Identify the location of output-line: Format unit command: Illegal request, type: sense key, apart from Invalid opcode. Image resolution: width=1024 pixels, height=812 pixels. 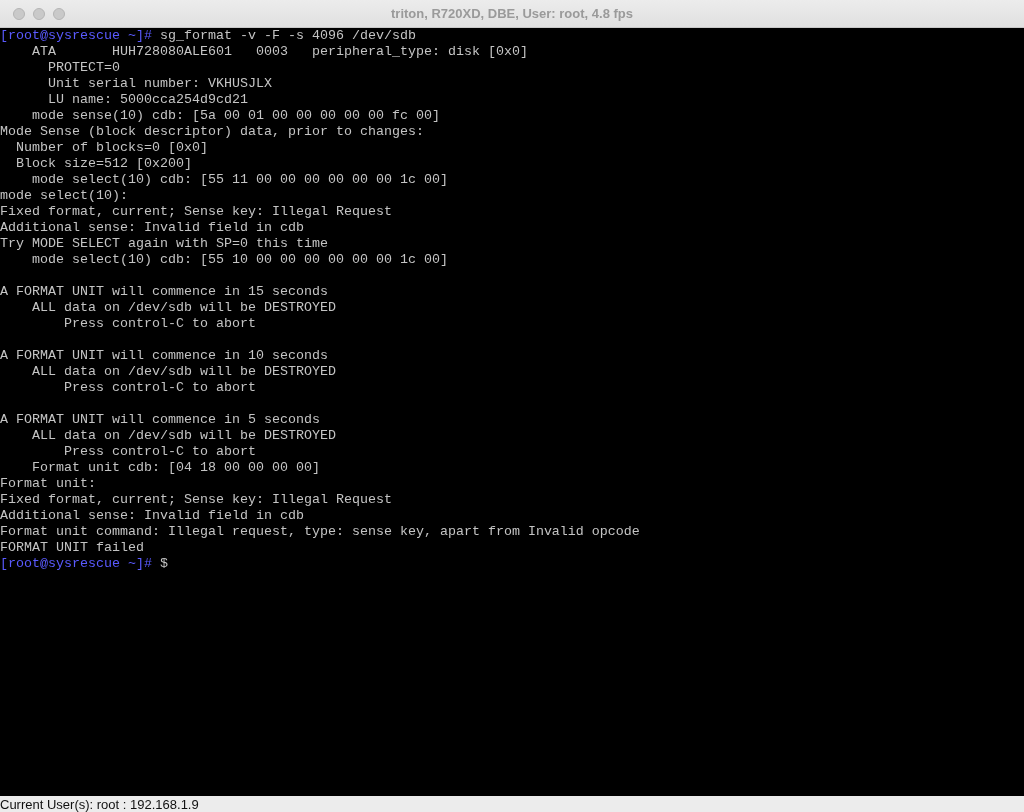
(320, 532).